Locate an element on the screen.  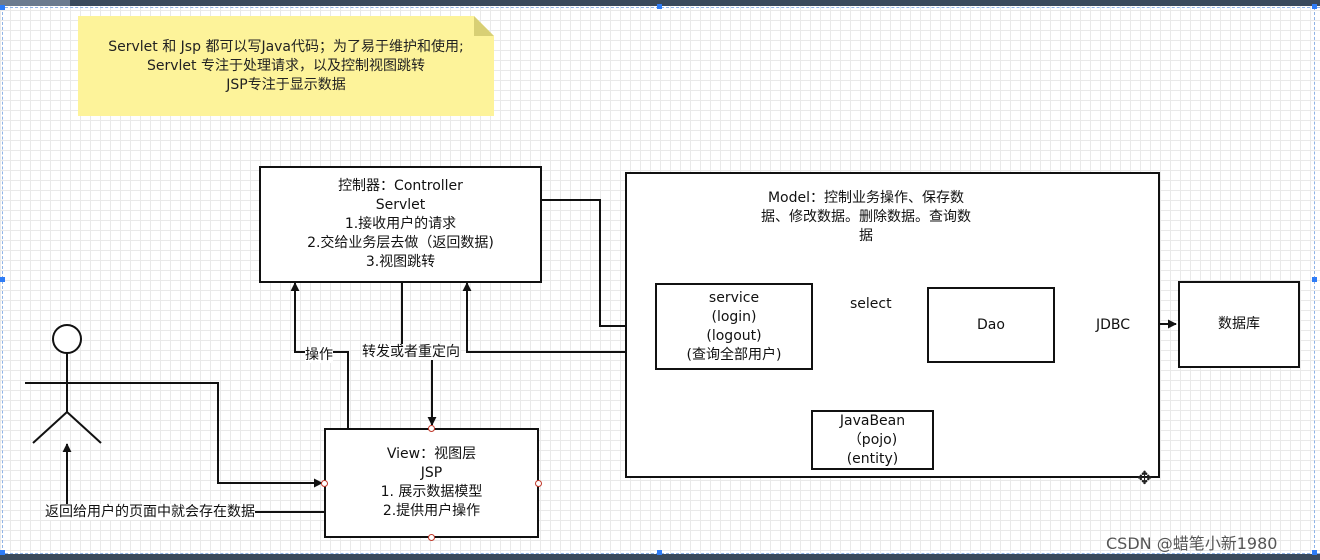
edge-label-forward: 转发或者重定向 is located at coordinates (411, 352).